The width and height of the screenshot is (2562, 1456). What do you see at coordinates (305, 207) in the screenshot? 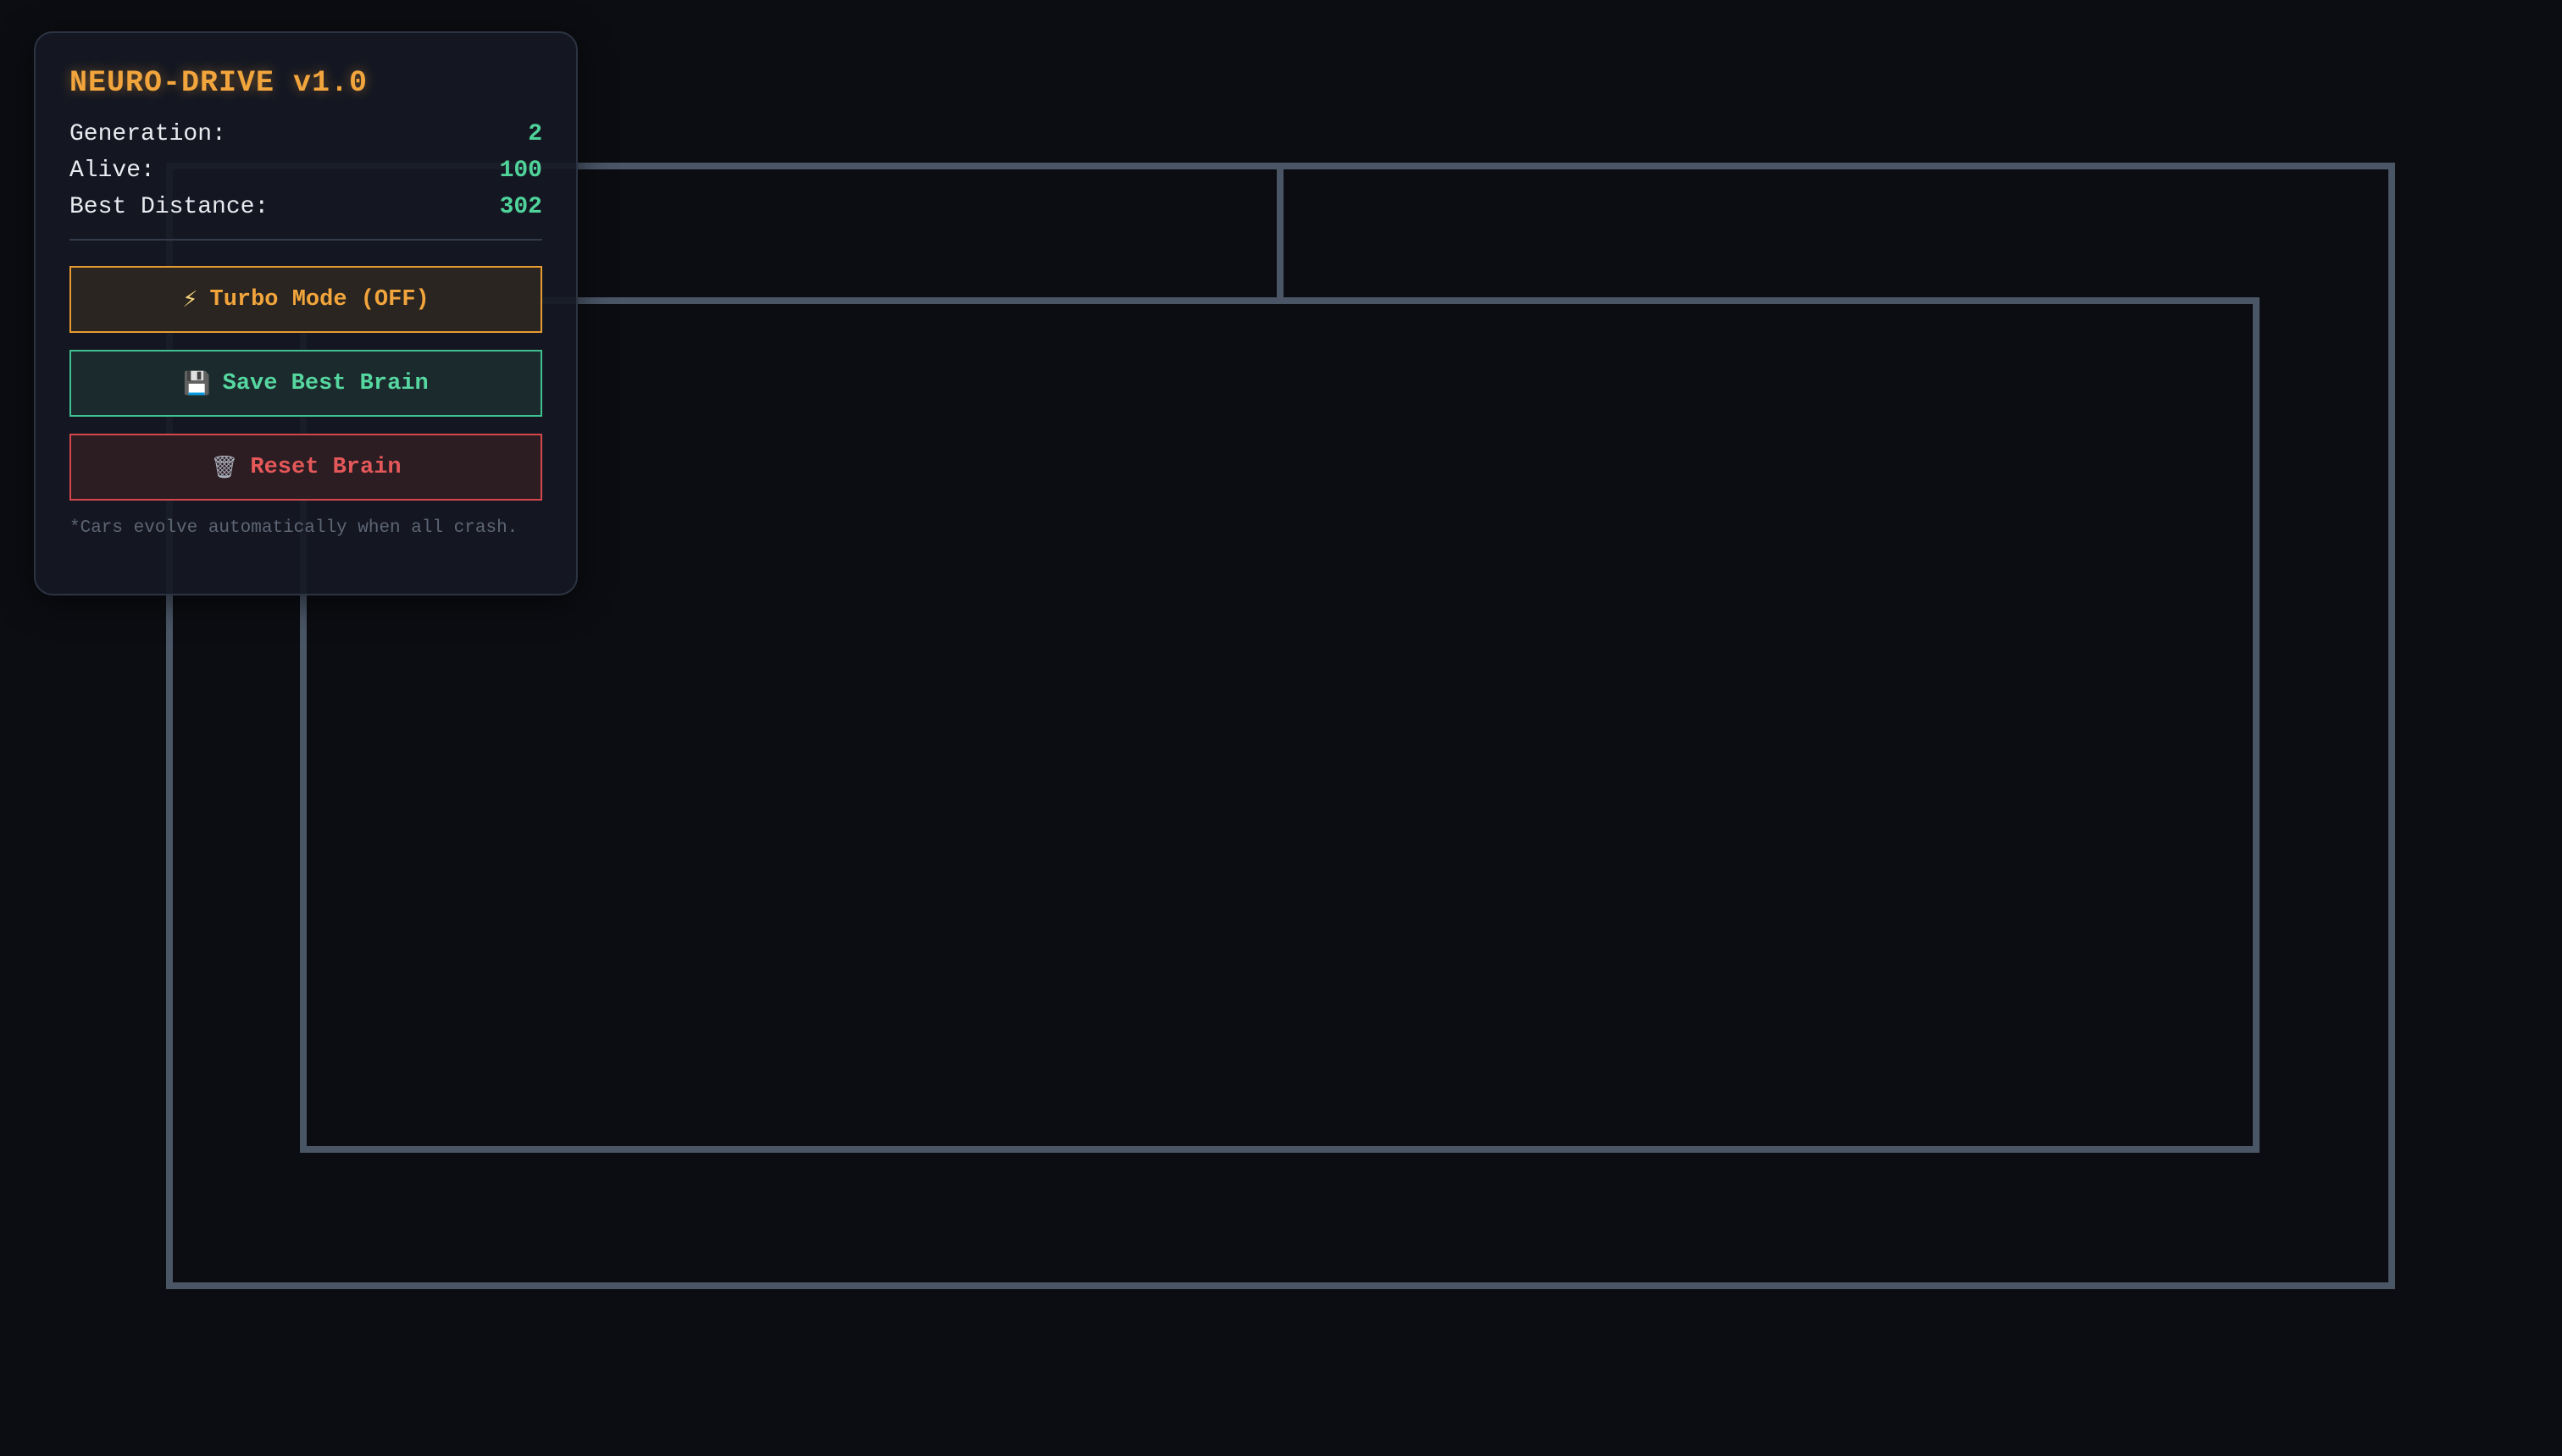
I see `stat-best-distance: Best Distance: 302` at bounding box center [305, 207].